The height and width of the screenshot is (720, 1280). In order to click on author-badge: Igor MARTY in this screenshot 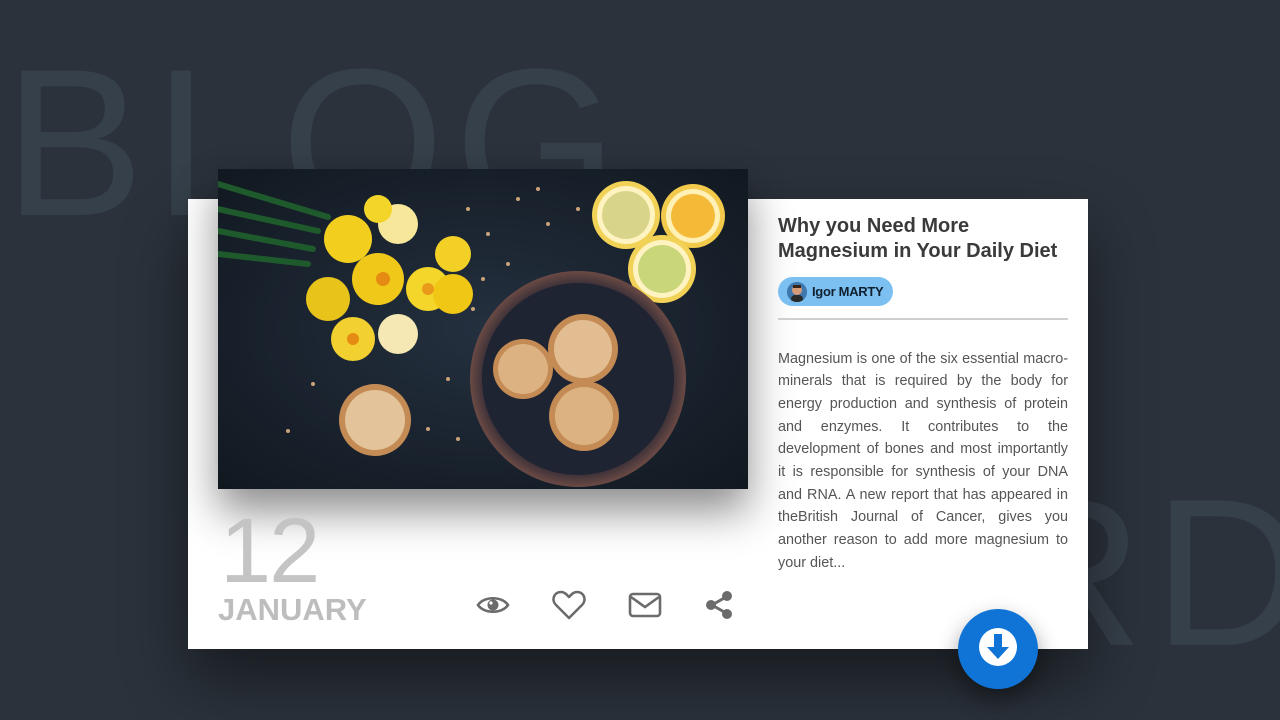, I will do `click(836, 291)`.